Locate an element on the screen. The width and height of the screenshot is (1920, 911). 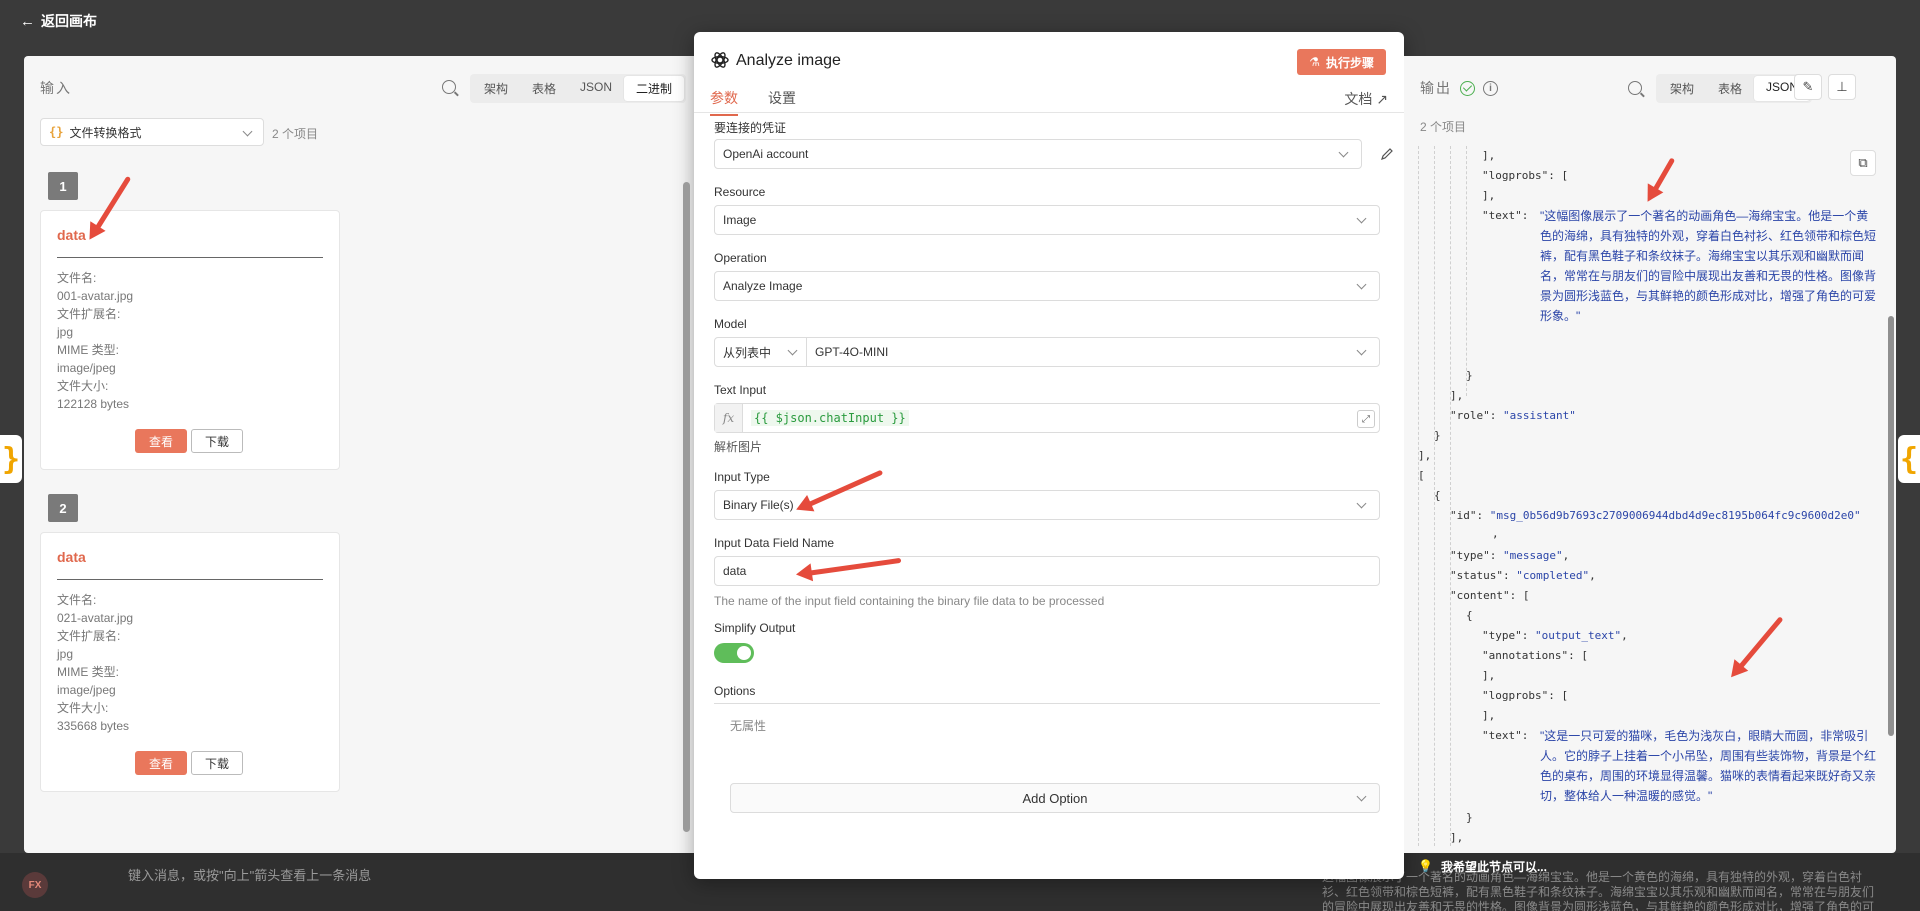
json-key: "logprobs": is located at coordinates (1518, 175).